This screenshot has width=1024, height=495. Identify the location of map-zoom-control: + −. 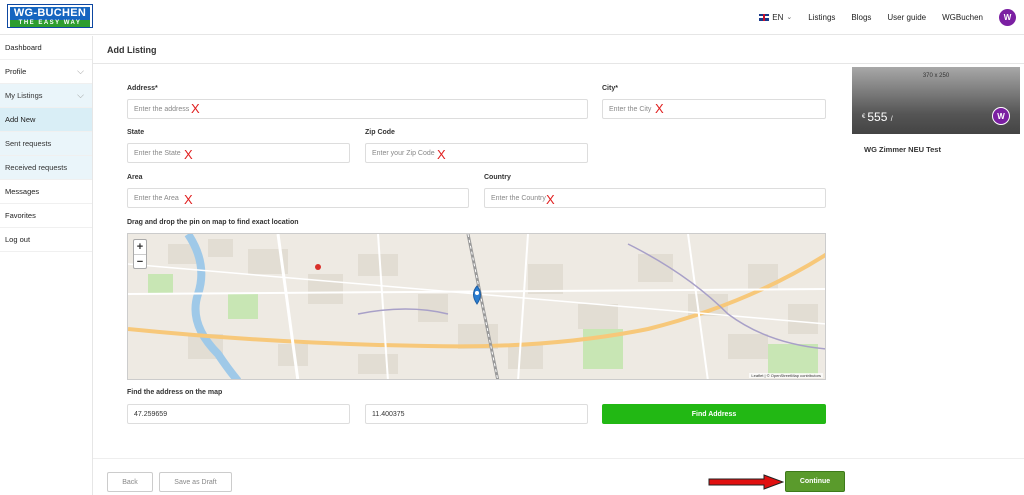
(140, 254).